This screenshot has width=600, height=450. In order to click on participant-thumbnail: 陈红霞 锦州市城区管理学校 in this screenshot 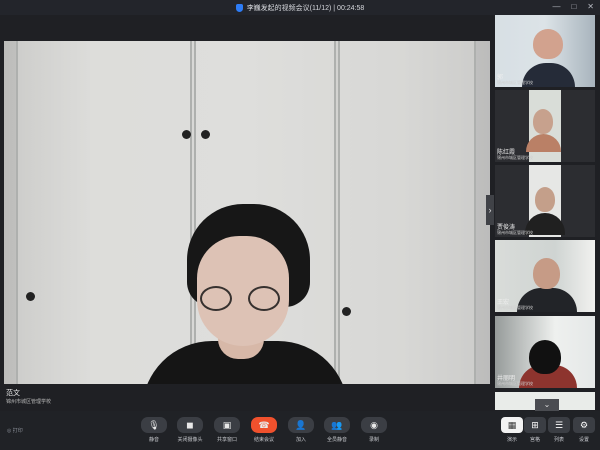, I will do `click(545, 126)`.